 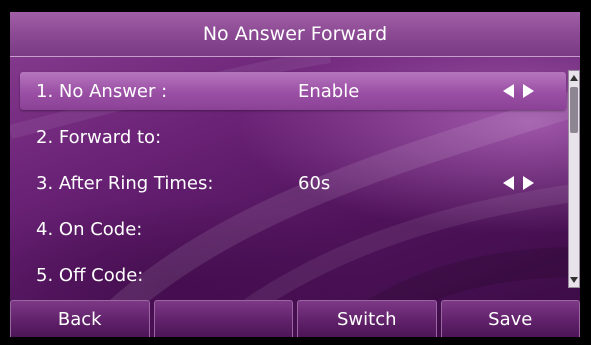 I want to click on back-button: Back, so click(x=80, y=318).